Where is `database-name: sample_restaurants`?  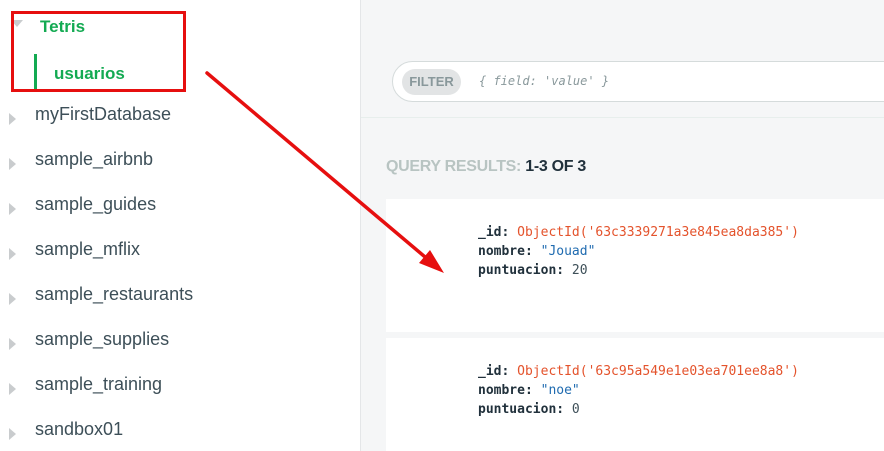 database-name: sample_restaurants is located at coordinates (114, 294).